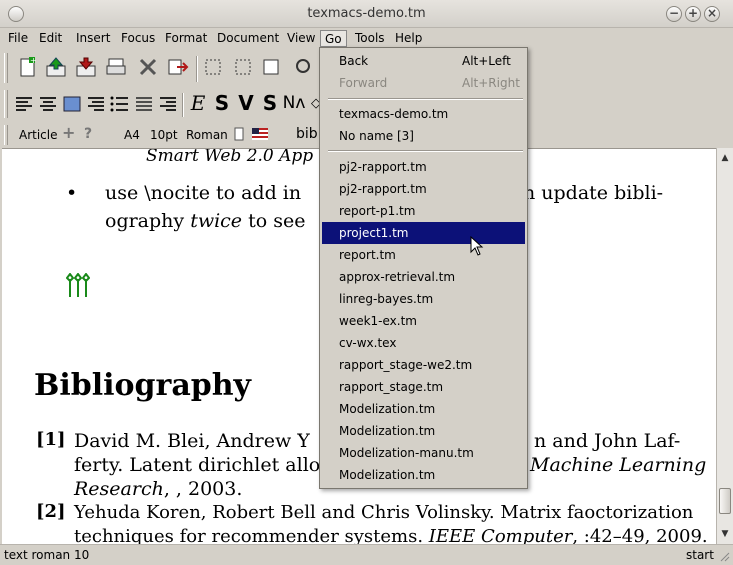 The width and height of the screenshot is (733, 565). Describe the element at coordinates (132, 135) in the screenshot. I see `paper-size-selector: A4` at that location.